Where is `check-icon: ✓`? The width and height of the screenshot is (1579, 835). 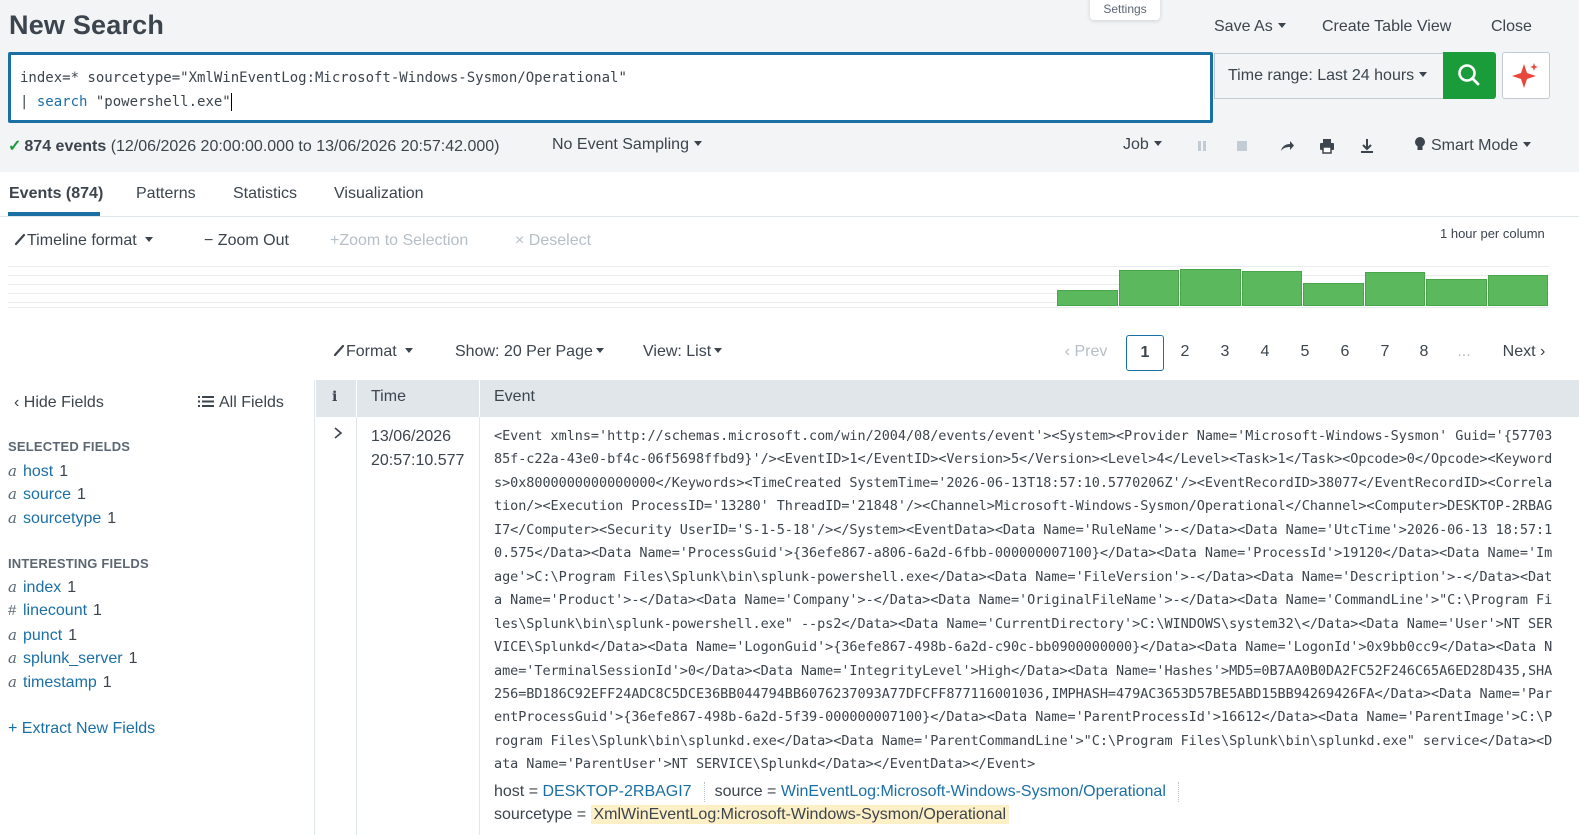
check-icon: ✓ is located at coordinates (15, 146).